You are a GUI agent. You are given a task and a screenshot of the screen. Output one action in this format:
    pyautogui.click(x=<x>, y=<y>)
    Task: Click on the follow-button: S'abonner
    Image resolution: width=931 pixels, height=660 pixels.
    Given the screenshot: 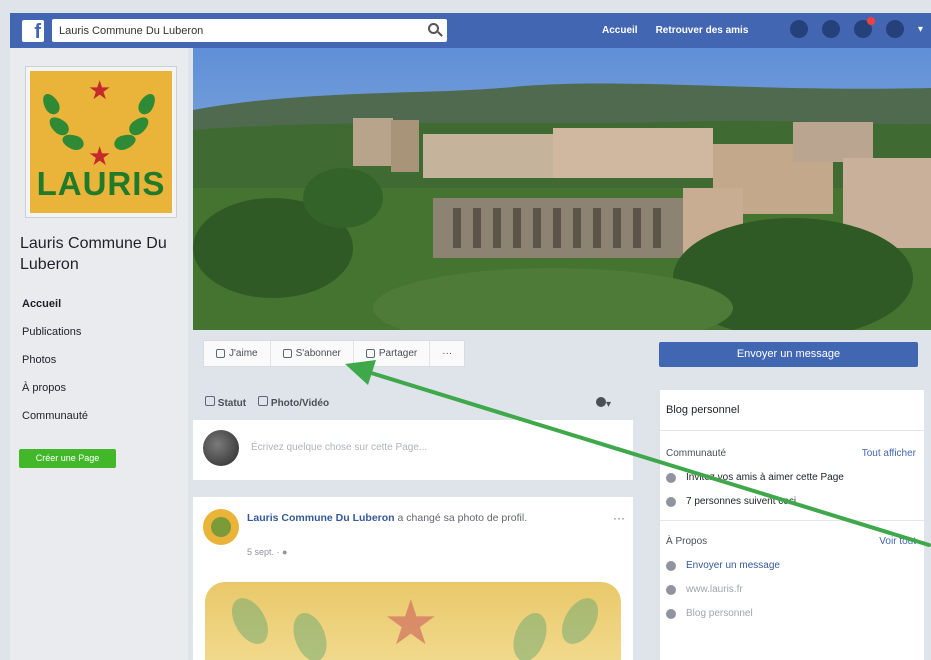 What is the action you would take?
    pyautogui.click(x=312, y=353)
    